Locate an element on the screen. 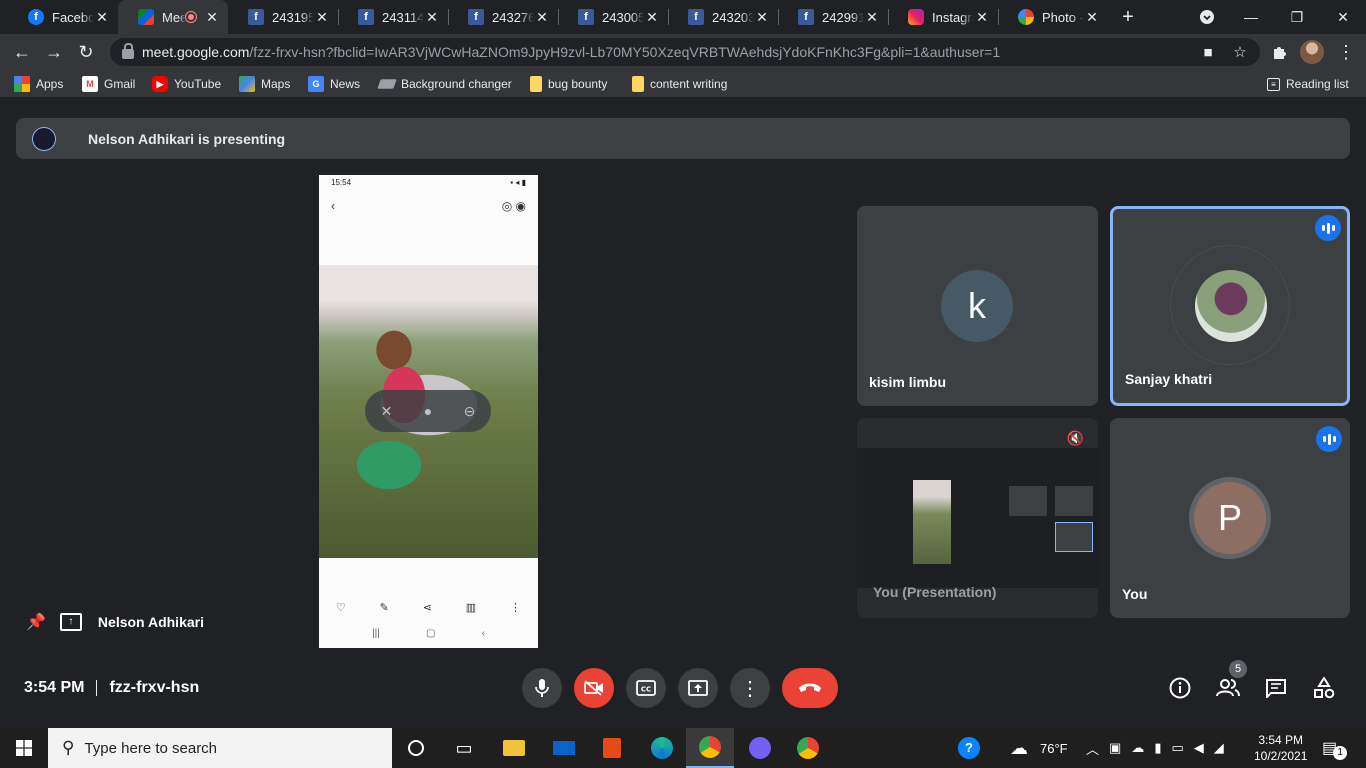  thumbnail-tile is located at coordinates (1074, 537).